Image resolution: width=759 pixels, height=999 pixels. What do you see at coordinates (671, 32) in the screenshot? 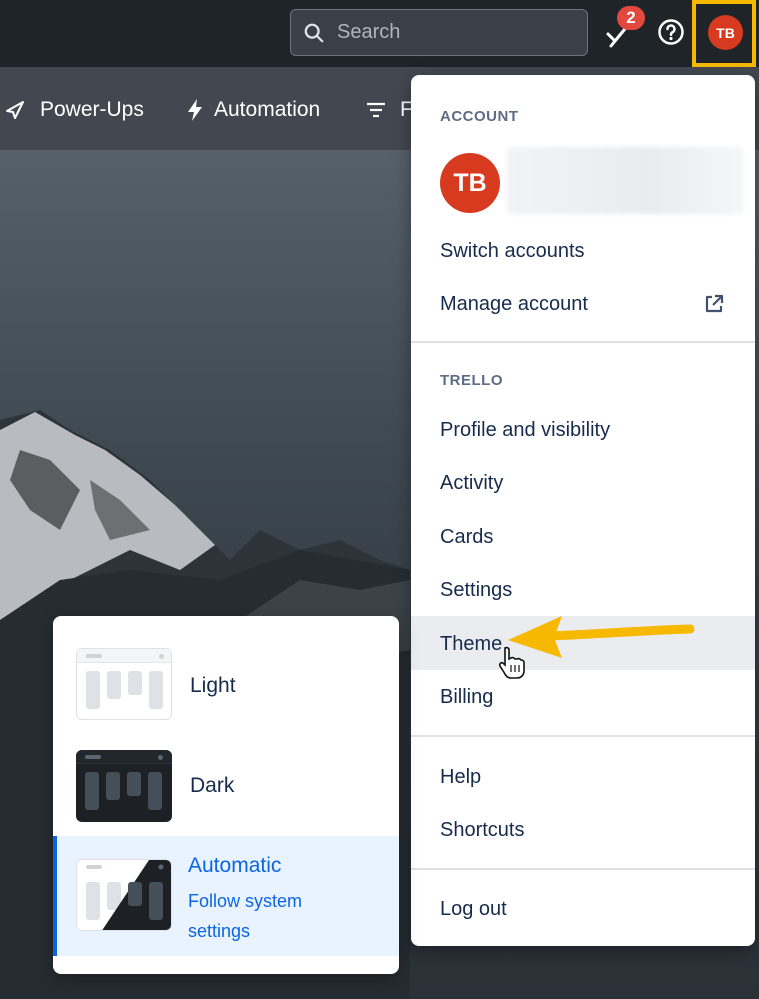
I see `help-icon` at bounding box center [671, 32].